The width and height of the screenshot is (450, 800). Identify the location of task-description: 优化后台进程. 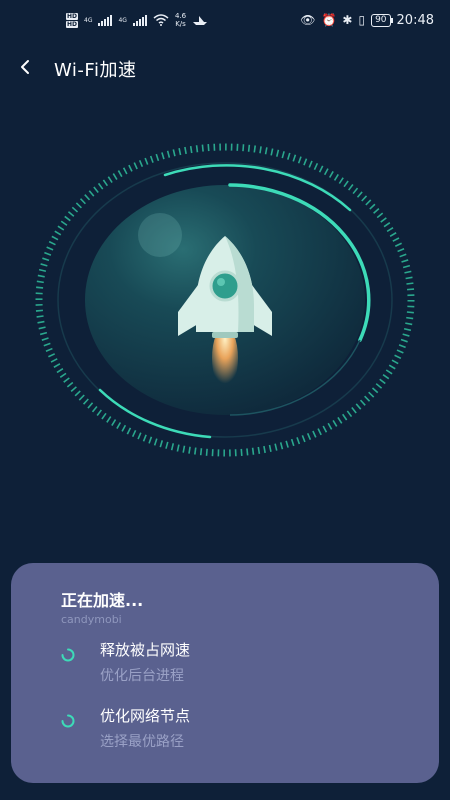
(142, 676).